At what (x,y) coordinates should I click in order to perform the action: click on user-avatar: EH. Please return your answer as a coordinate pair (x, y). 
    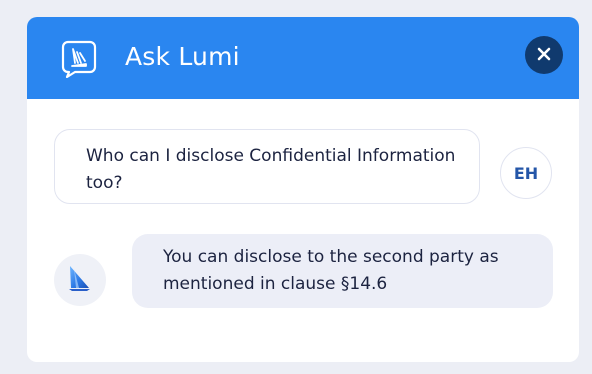
    Looking at the image, I should click on (526, 173).